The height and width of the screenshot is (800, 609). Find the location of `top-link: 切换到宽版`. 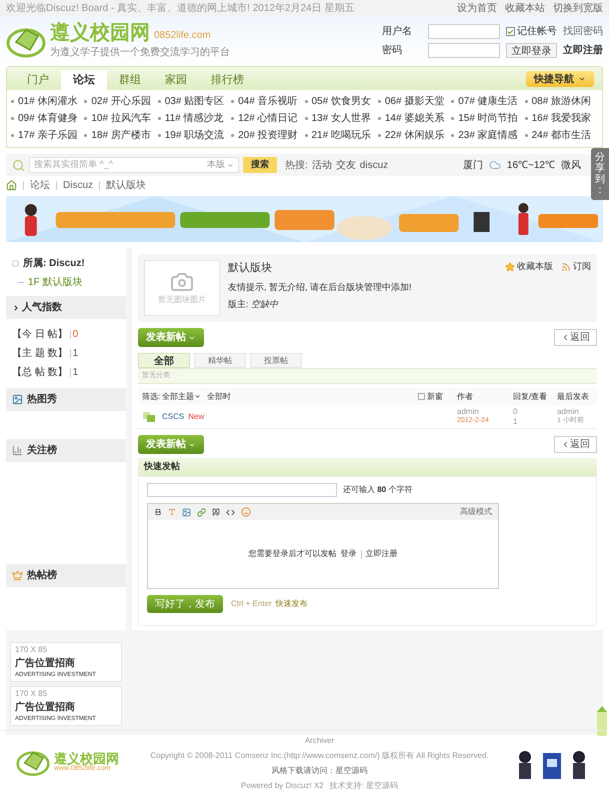

top-link: 切换到宽版 is located at coordinates (578, 8).